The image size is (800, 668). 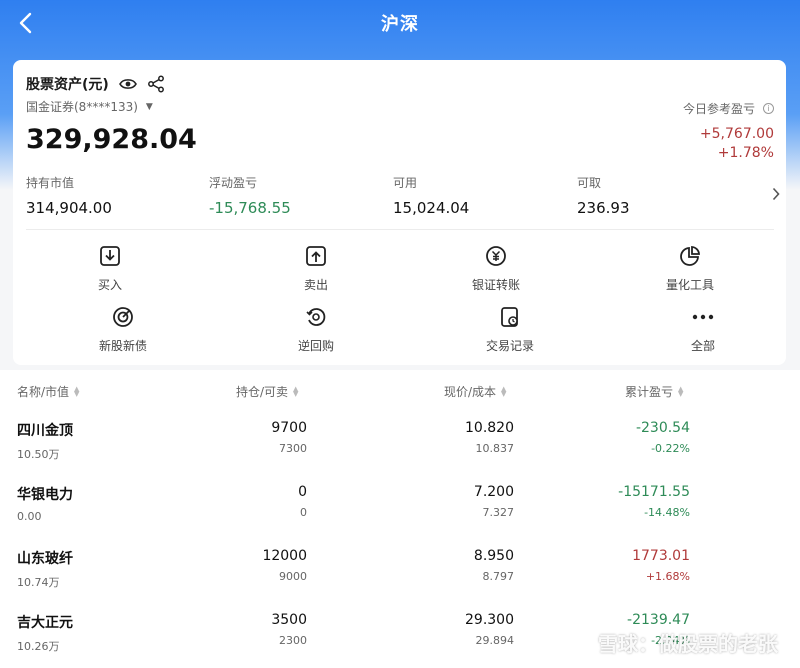 I want to click on tool-sell: 卖出, so click(x=316, y=268).